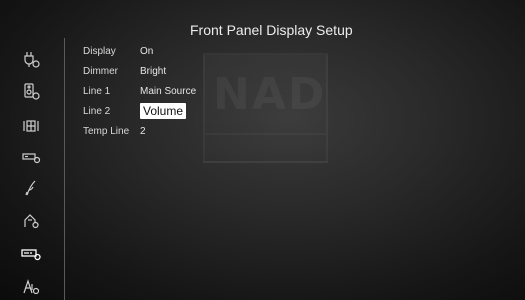  What do you see at coordinates (270, 94) in the screenshot?
I see `watermark-text: NAD` at bounding box center [270, 94].